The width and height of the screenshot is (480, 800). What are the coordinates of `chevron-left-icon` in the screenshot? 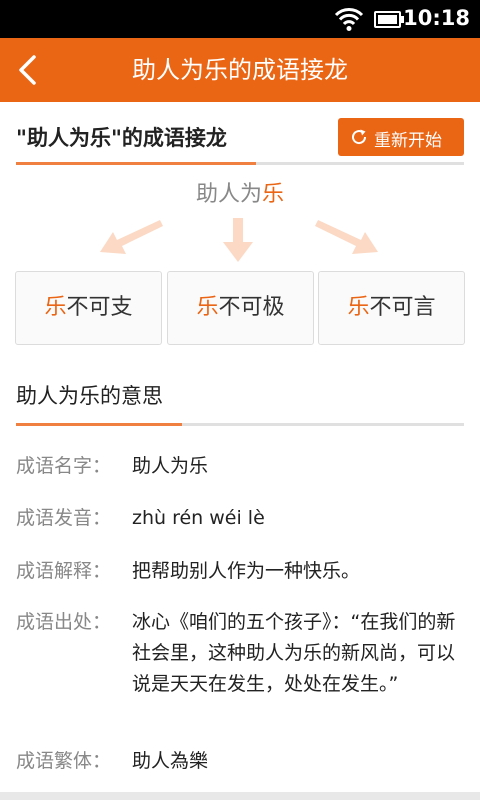 It's located at (27, 70).